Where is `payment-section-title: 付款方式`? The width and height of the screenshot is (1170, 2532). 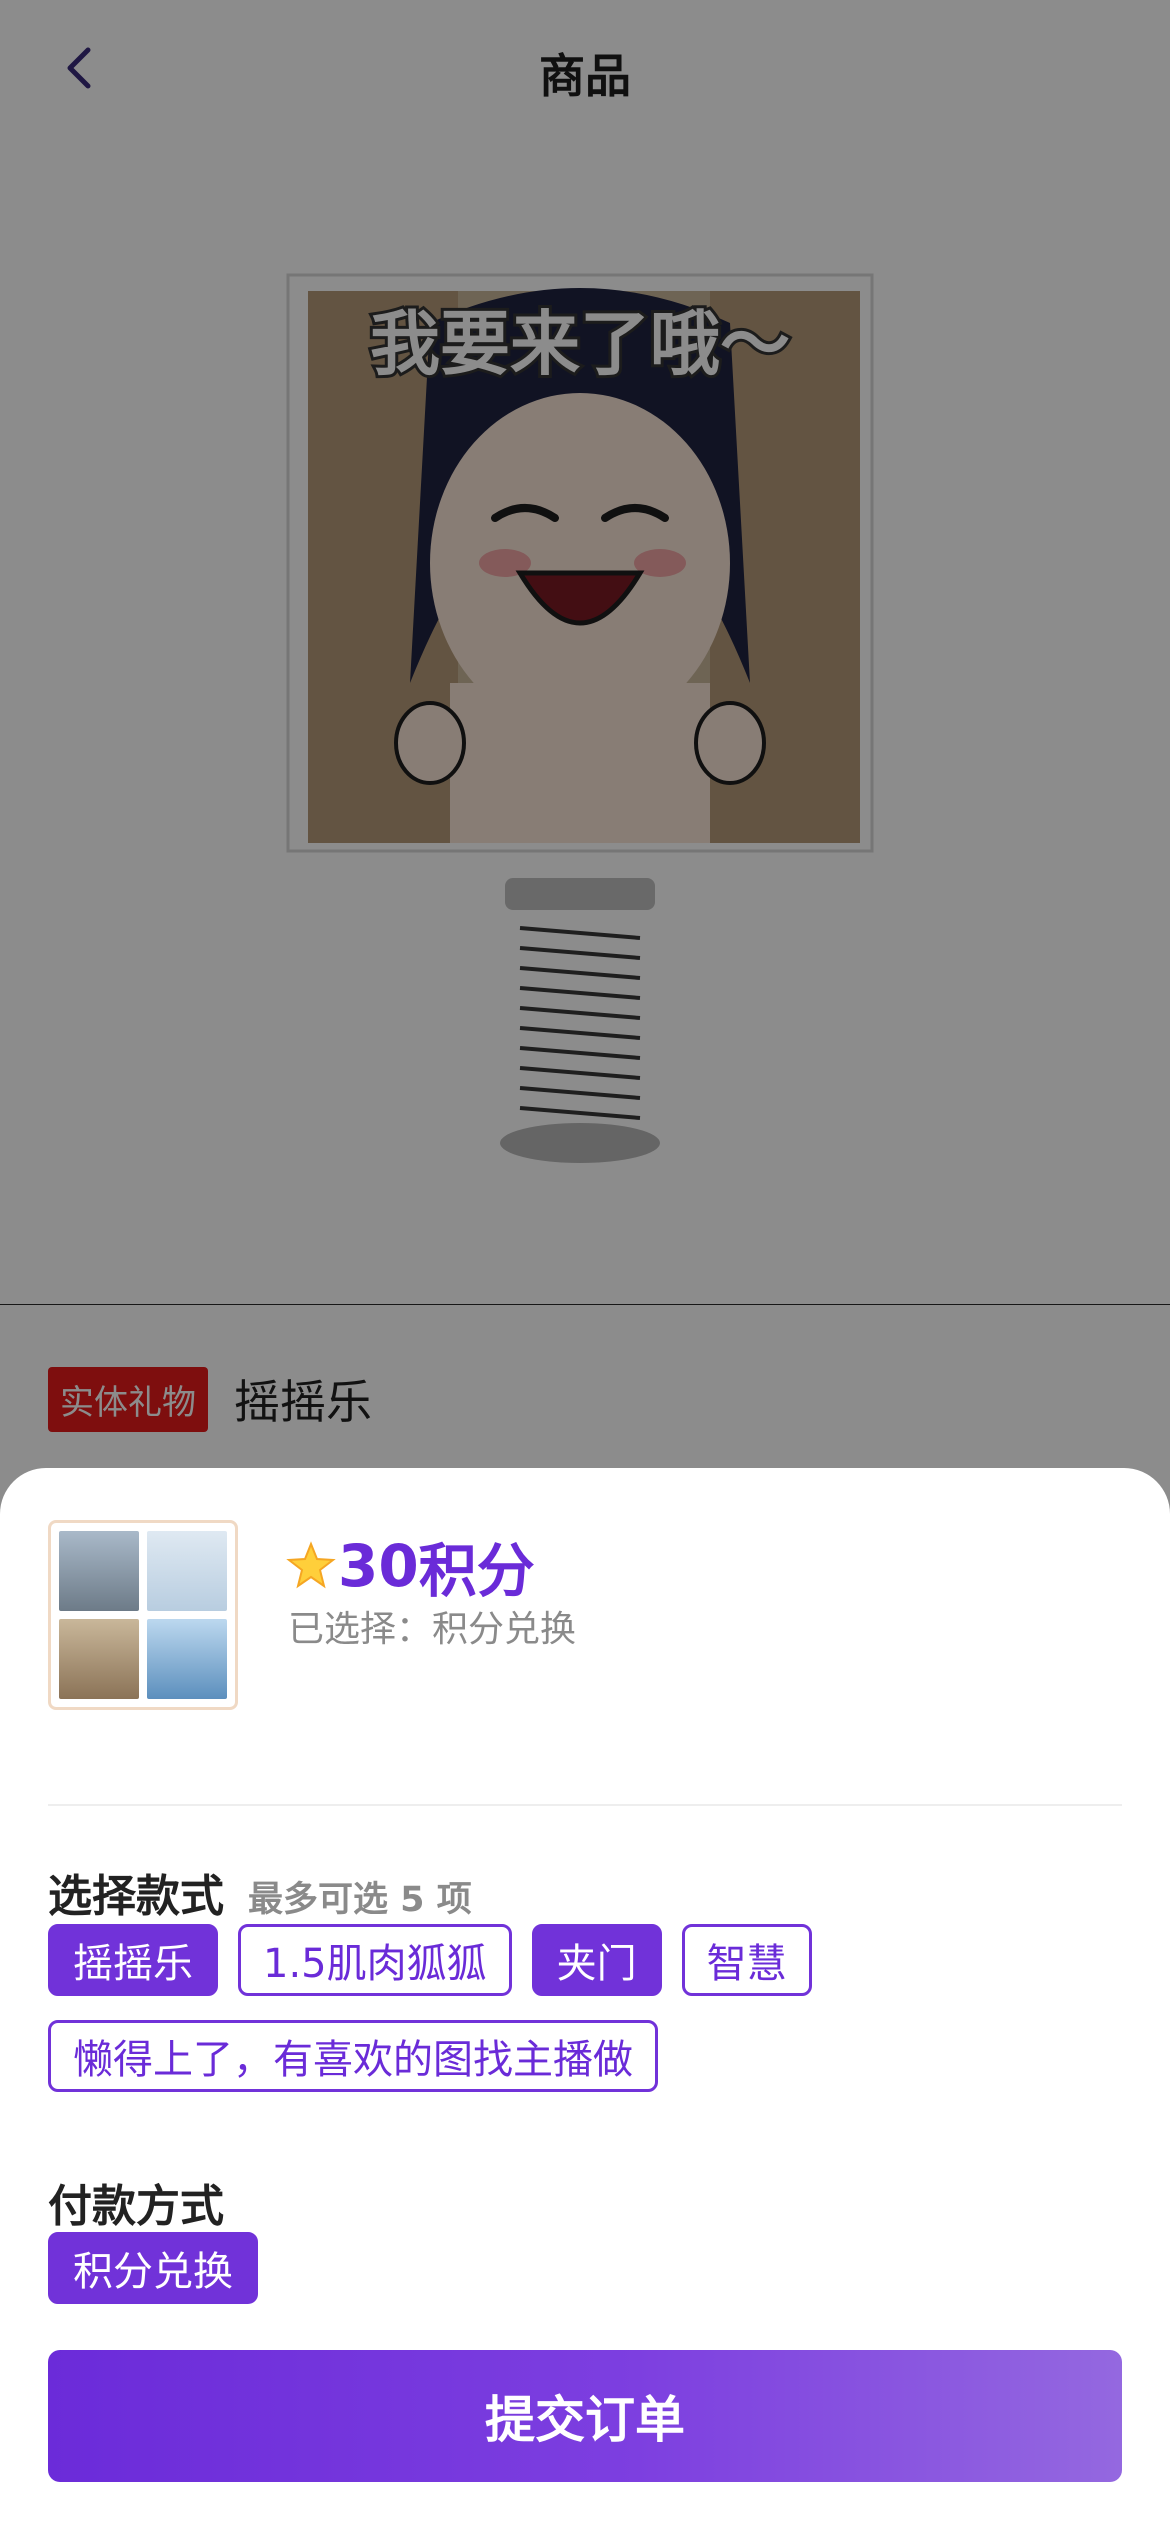 payment-section-title: 付款方式 is located at coordinates (136, 2206).